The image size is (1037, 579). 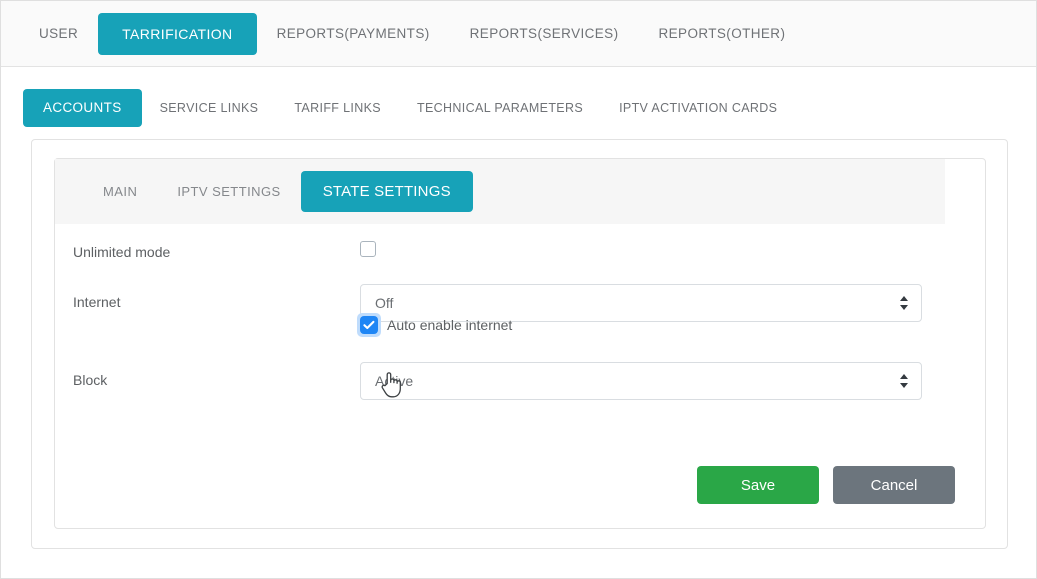 What do you see at coordinates (177, 33) in the screenshot?
I see `nav-tab-tarrification: TARRIFICATION` at bounding box center [177, 33].